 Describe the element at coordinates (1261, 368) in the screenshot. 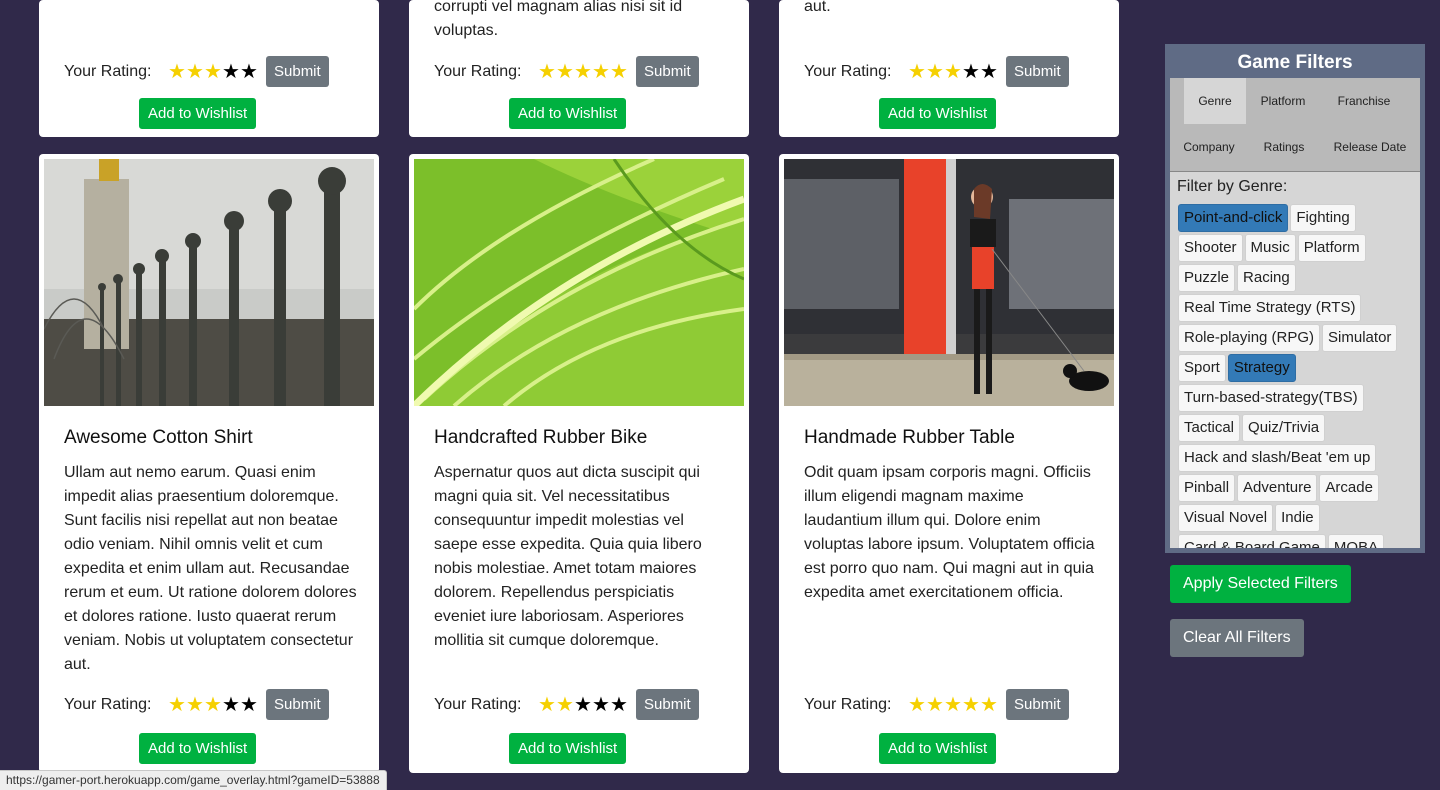

I see `genre-chip: Strategy` at that location.